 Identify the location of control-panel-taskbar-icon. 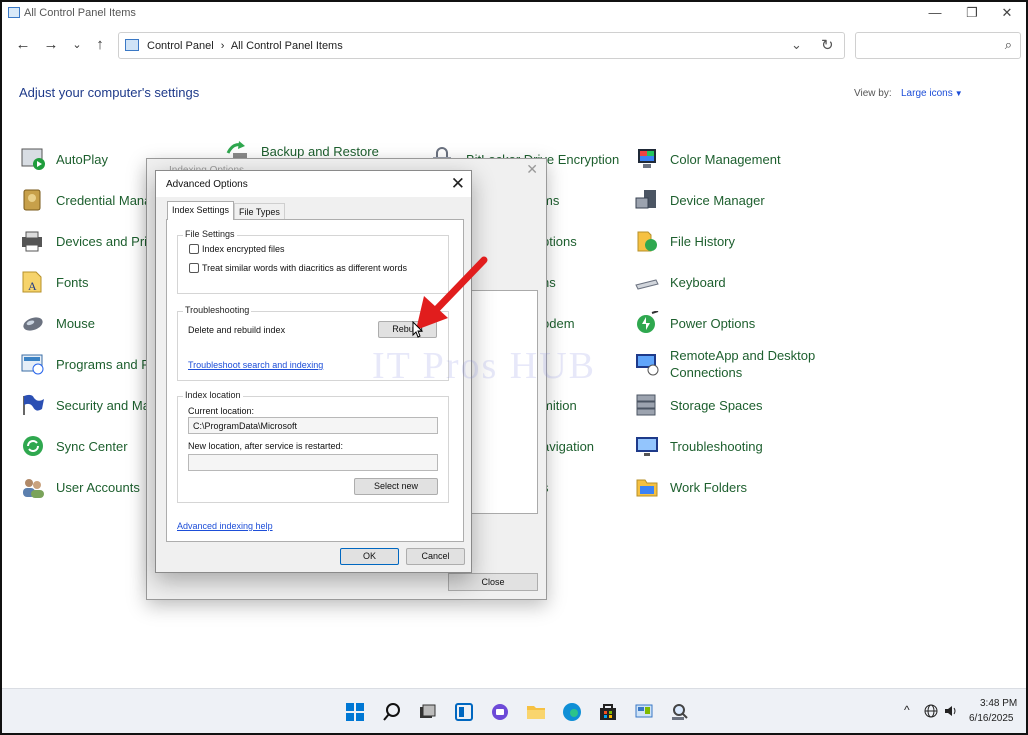
(644, 712).